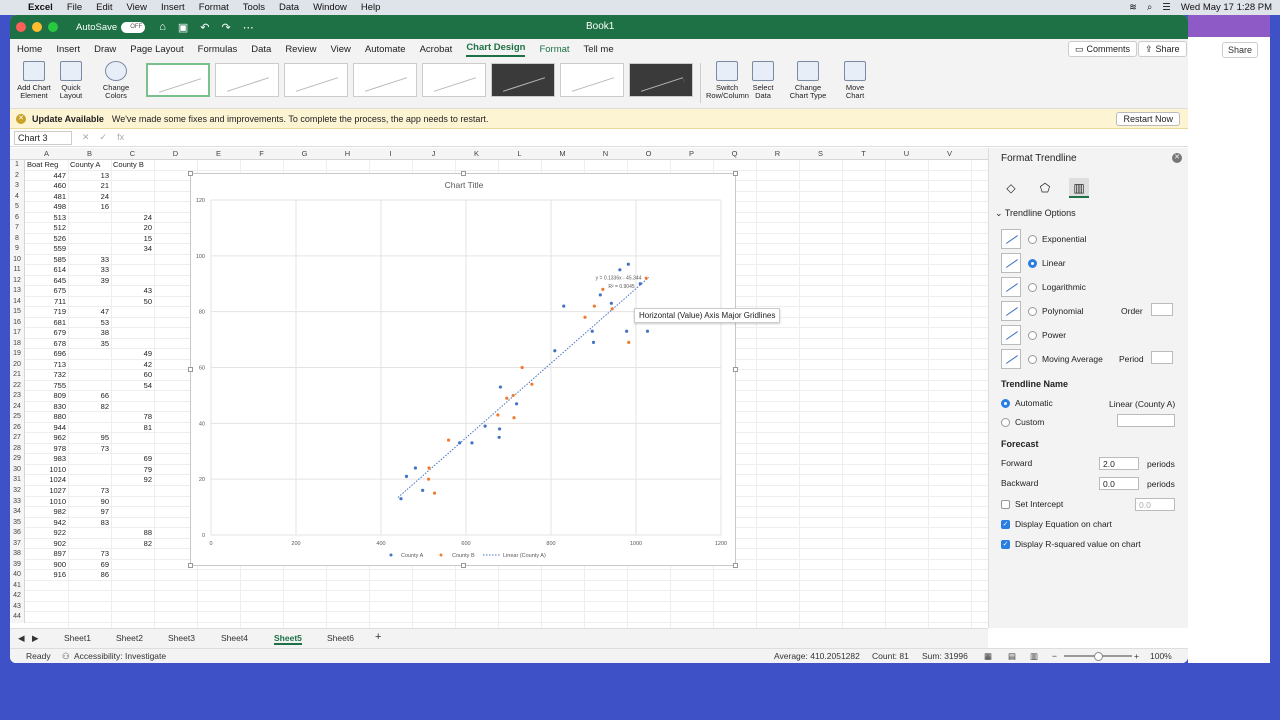 The width and height of the screenshot is (1280, 720). Describe the element at coordinates (17, 270) in the screenshot. I see `row-header: 11` at that location.